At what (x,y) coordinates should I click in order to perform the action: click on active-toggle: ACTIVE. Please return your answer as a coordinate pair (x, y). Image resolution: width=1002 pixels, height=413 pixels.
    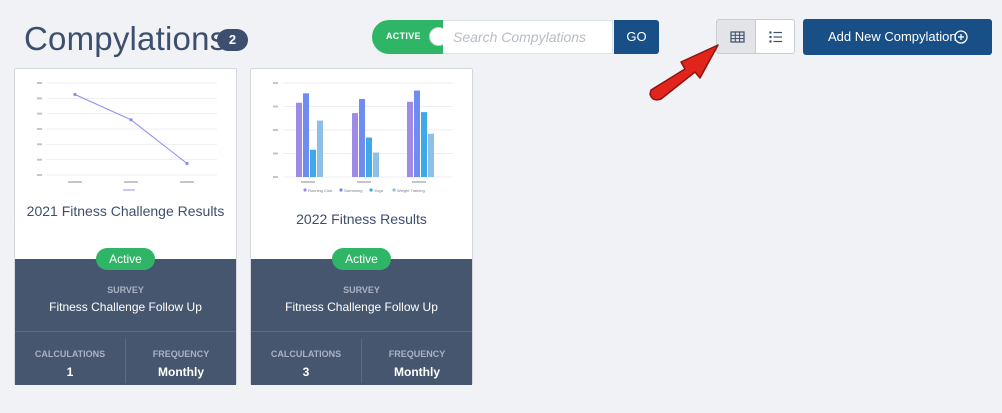
    Looking at the image, I should click on (411, 37).